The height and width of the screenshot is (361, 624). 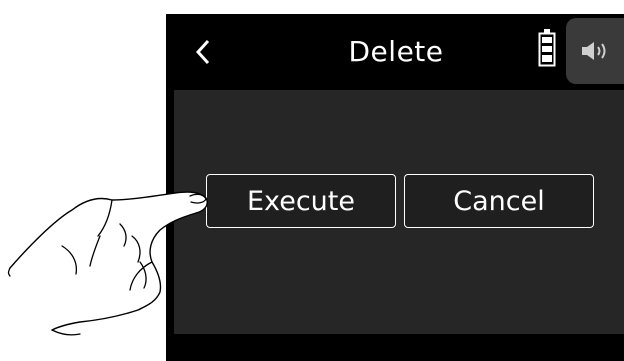 I want to click on cancel-button: Cancel, so click(x=499, y=201).